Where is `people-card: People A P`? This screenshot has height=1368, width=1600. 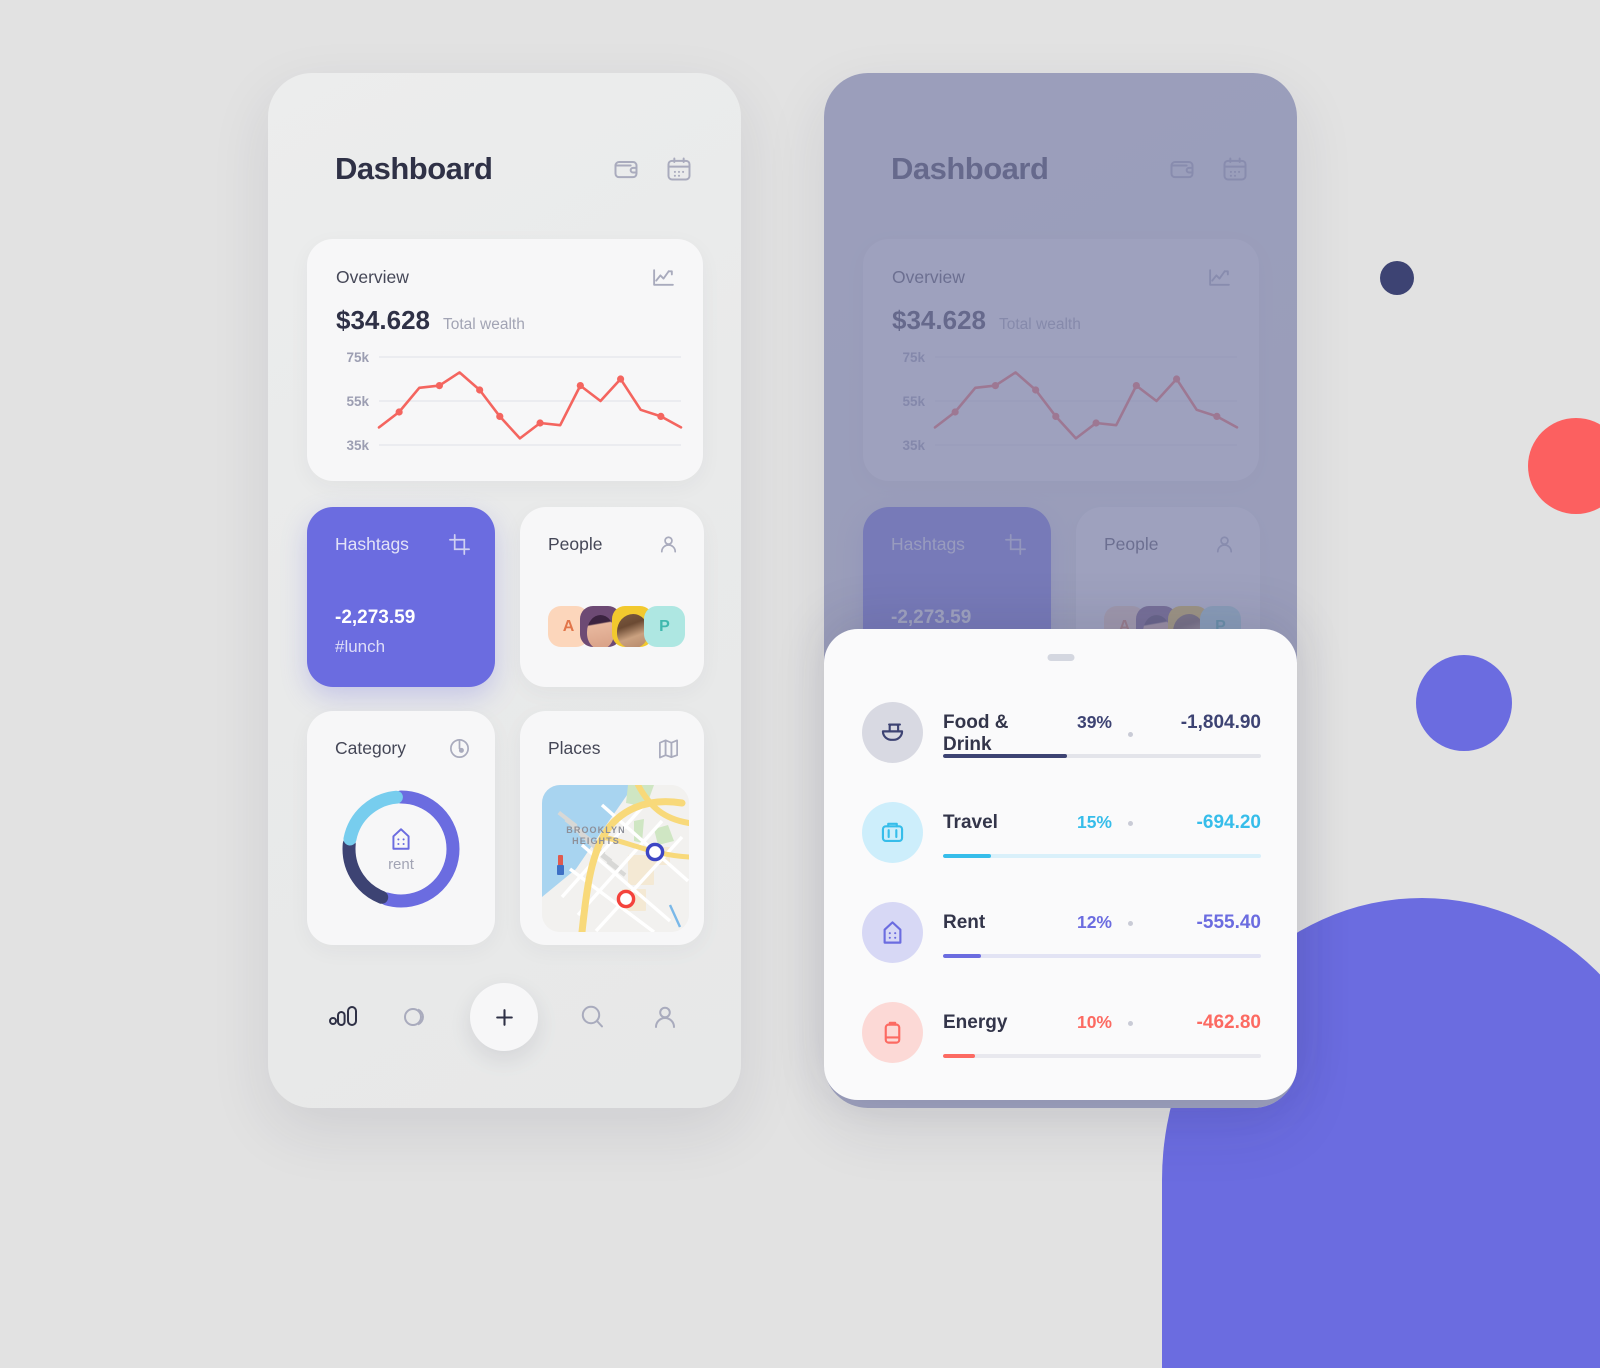 people-card: People A P is located at coordinates (612, 597).